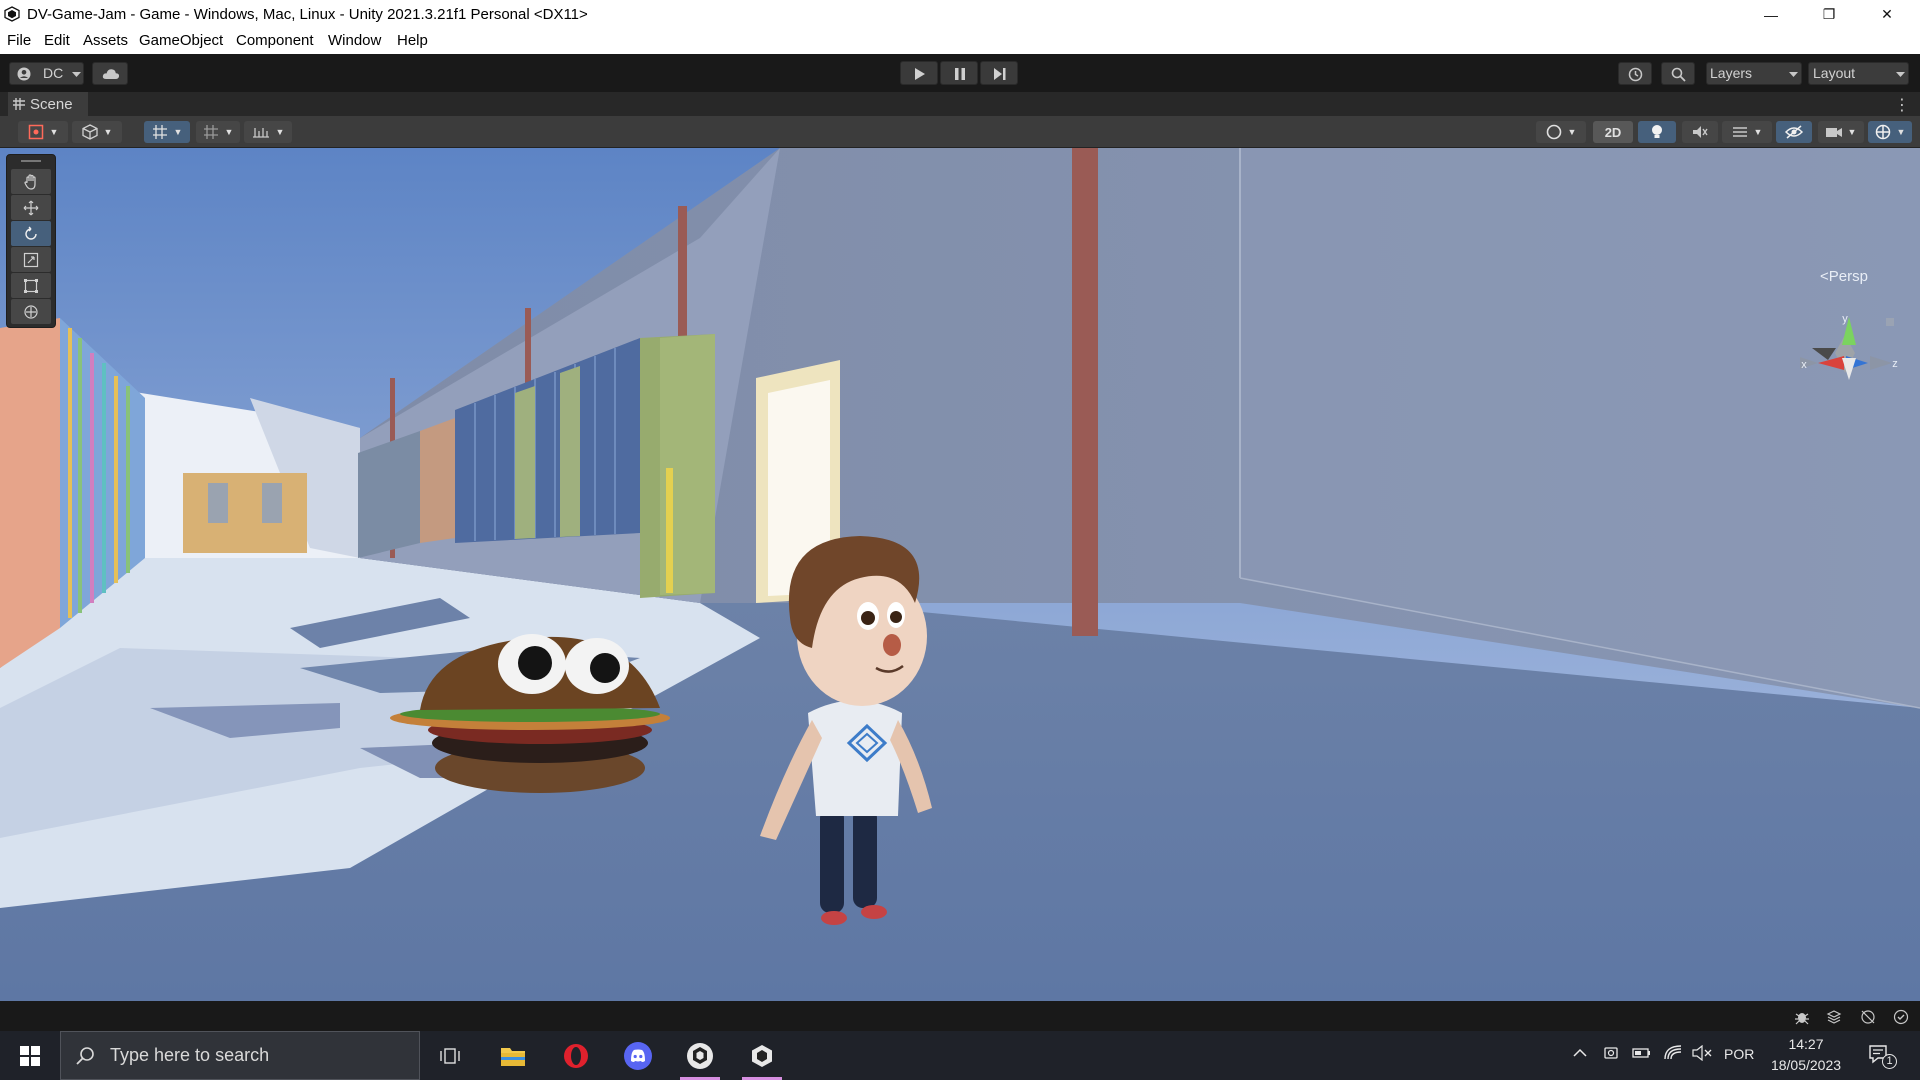 Image resolution: width=1920 pixels, height=1080 pixels. I want to click on taskbar-discord, so click(638, 1055).